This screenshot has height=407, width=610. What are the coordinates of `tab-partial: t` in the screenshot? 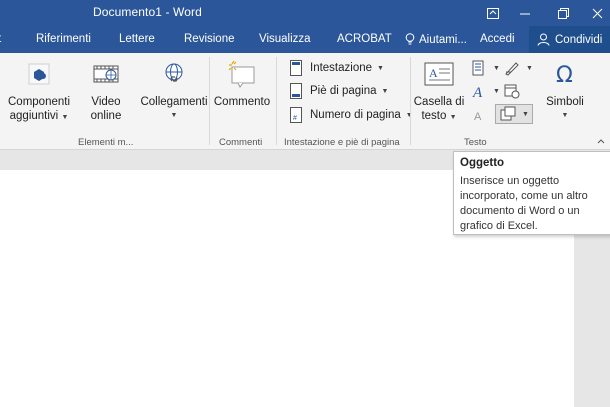 It's located at (0, 39).